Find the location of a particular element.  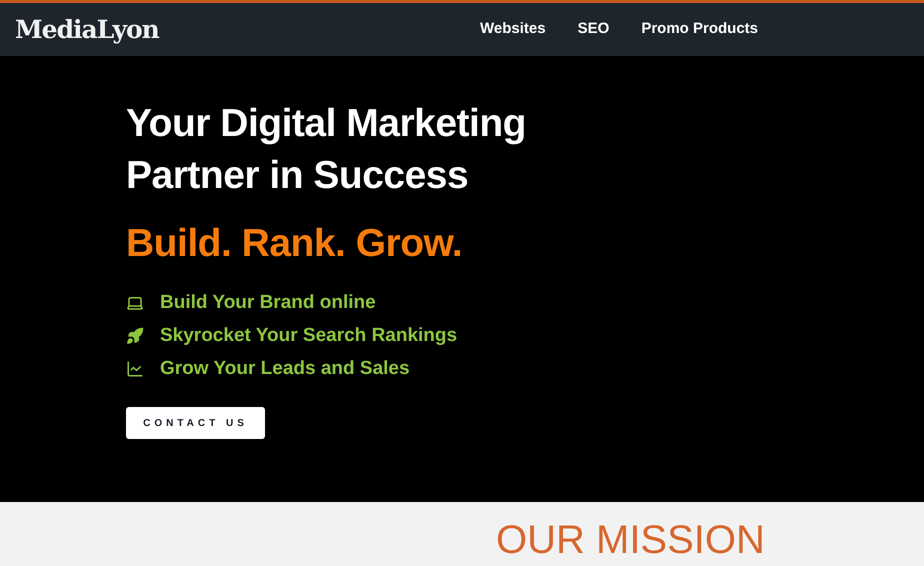

hero-headline: Your Digital Marketing Partner in Success is located at coordinates (326, 150).